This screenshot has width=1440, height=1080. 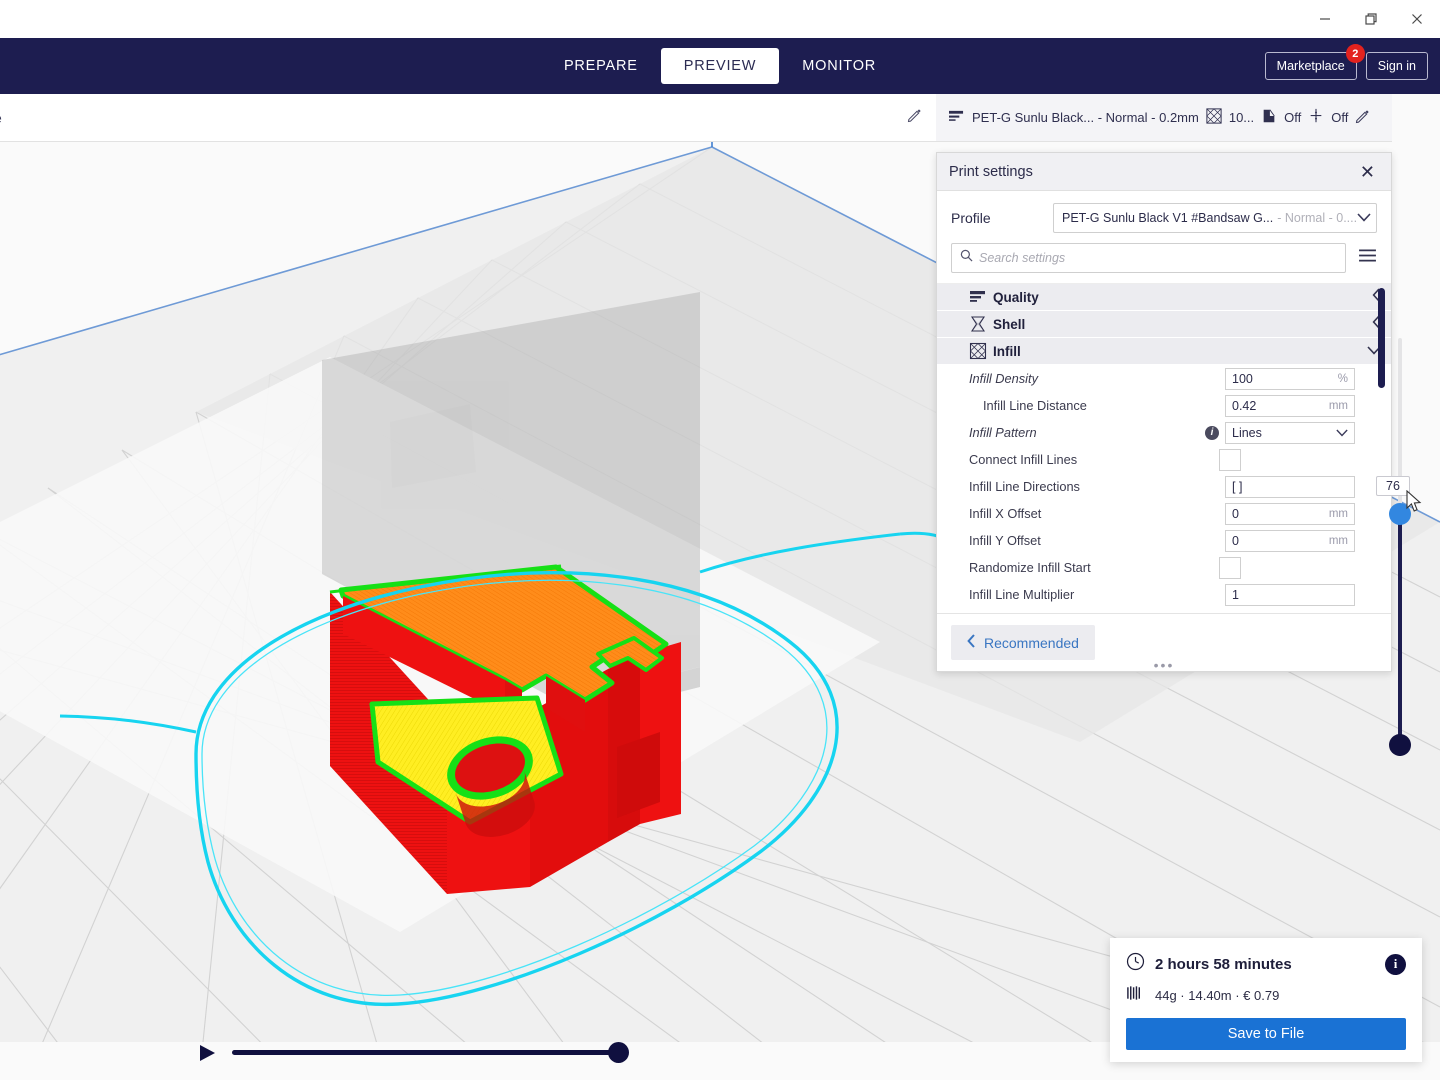 I want to click on support-icon, so click(x=1269, y=117).